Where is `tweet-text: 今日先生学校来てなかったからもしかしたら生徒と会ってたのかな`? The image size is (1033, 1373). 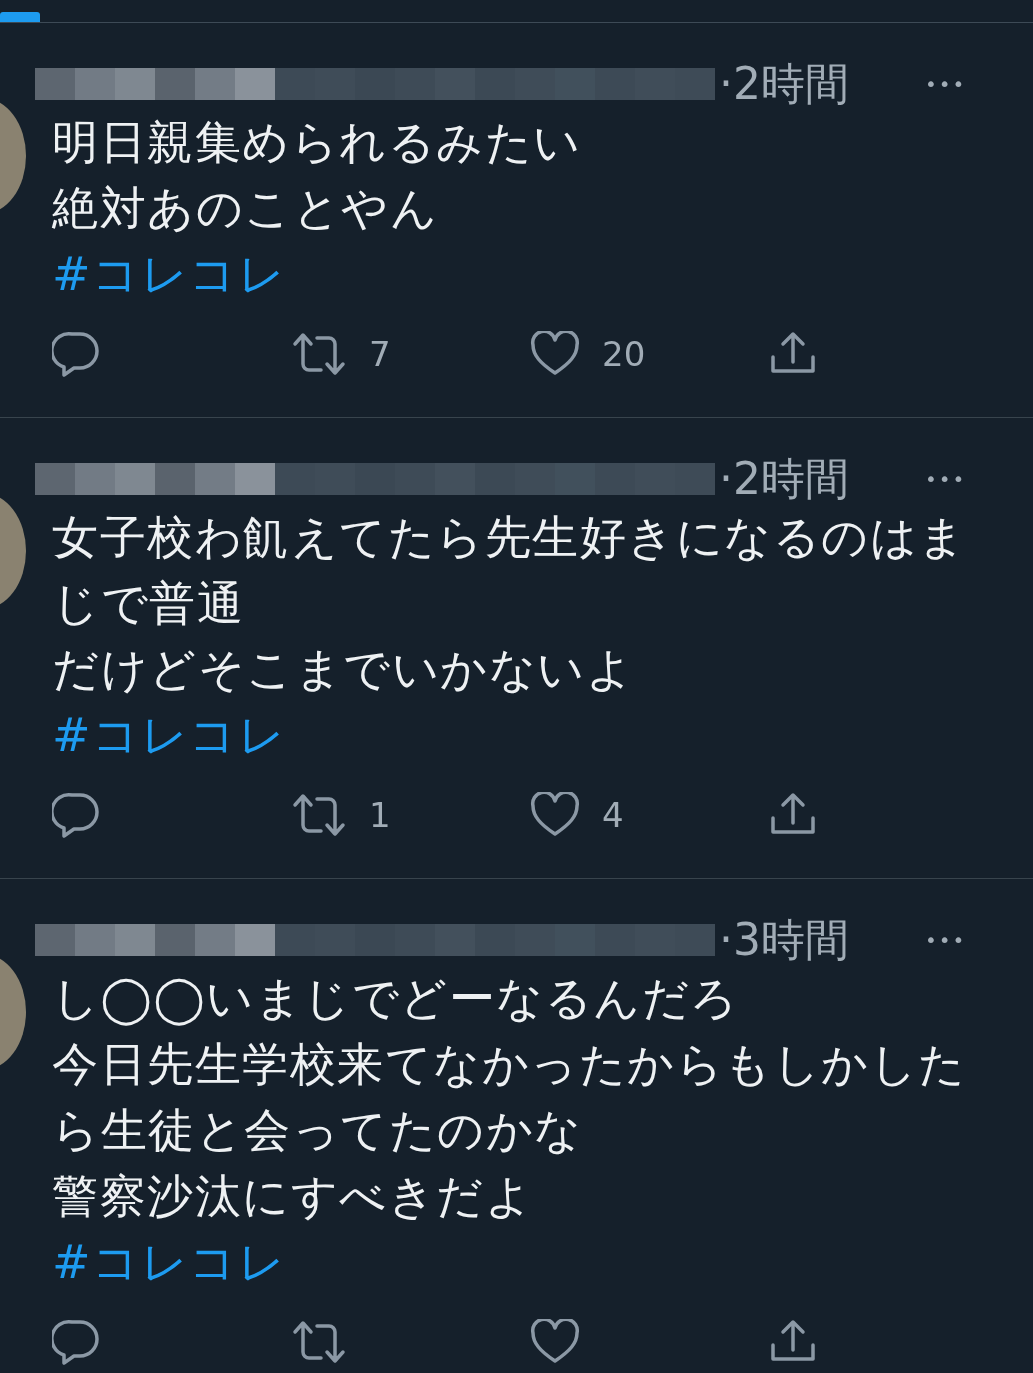
tweet-text: 今日先生学校来てなかったからもしかしたら生徒と会ってたのかな is located at coordinates (510, 1097).